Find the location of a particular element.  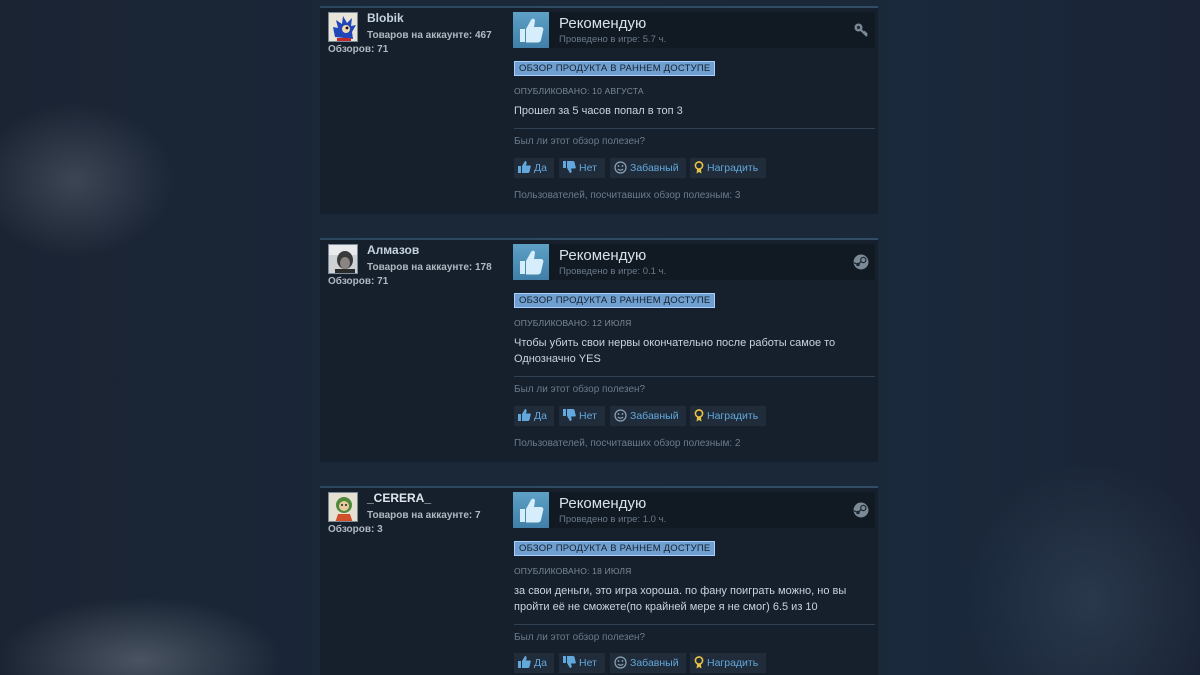

author-name: _CERERA_ is located at coordinates (399, 498).